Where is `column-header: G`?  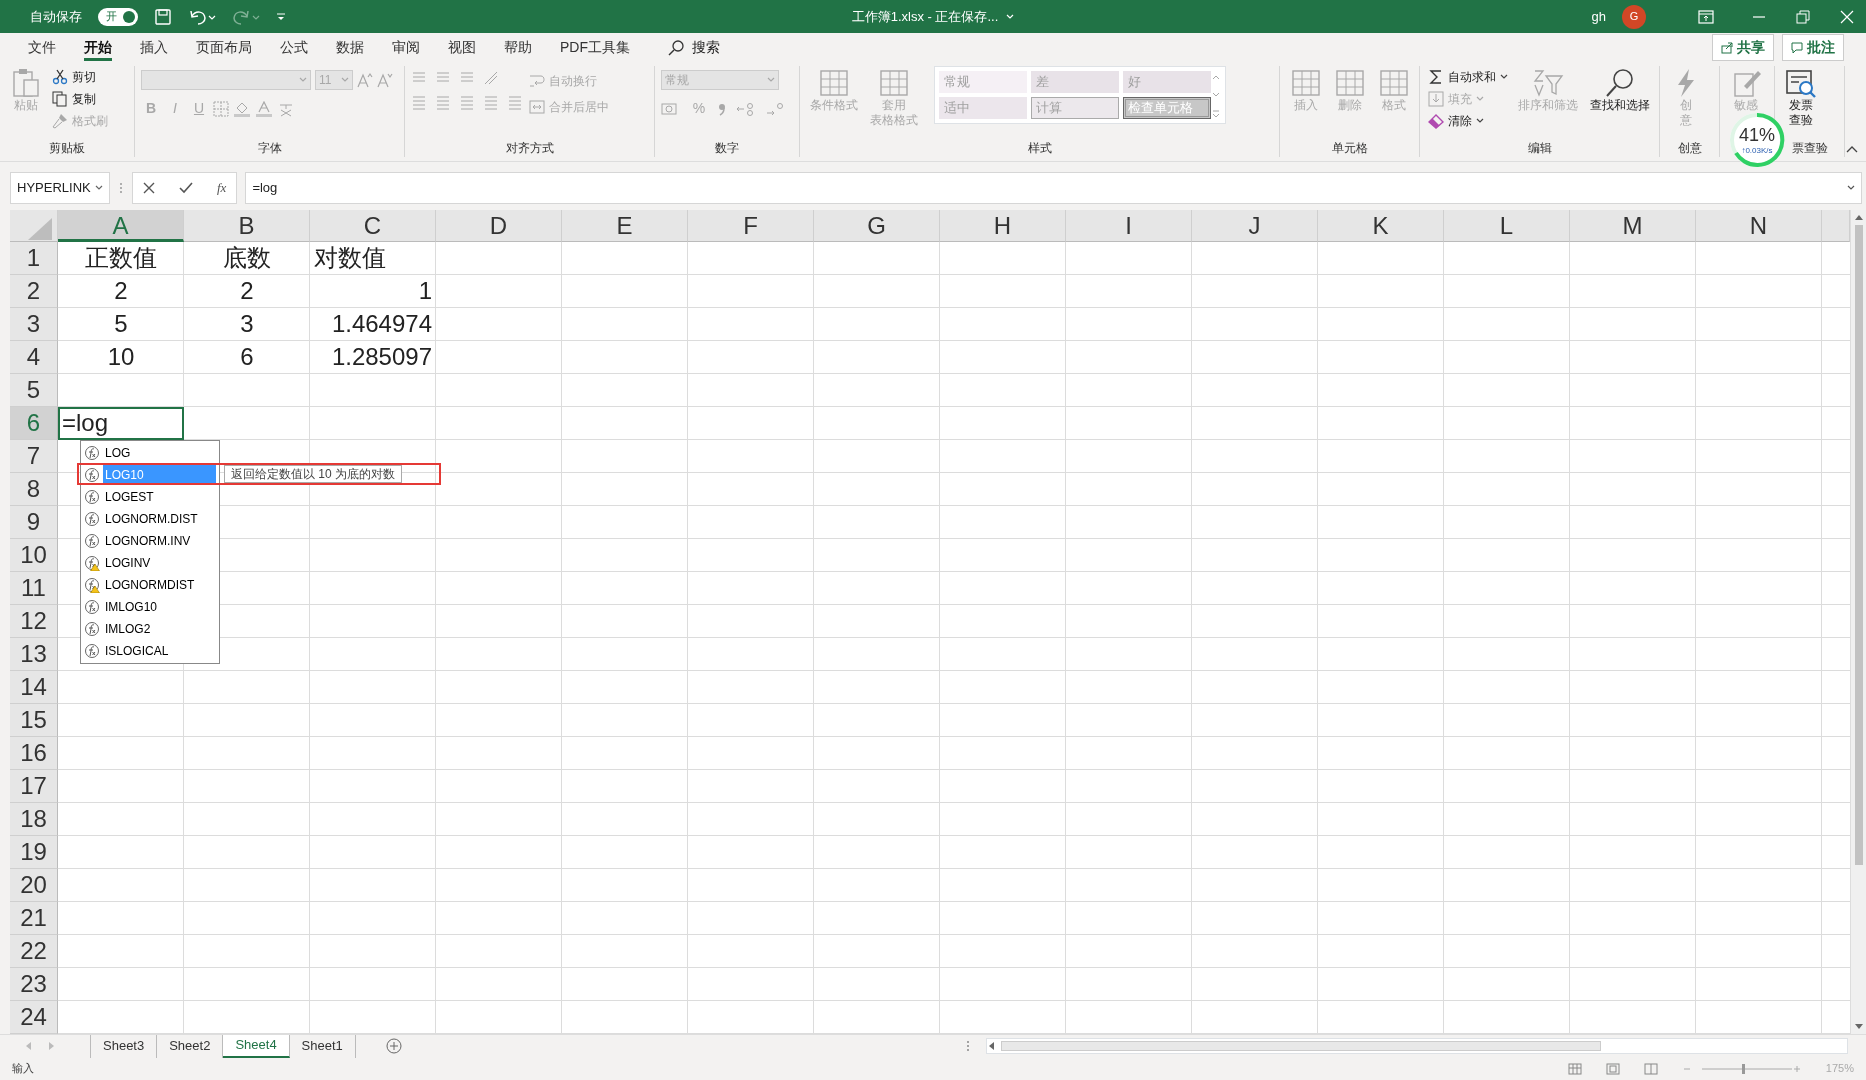 column-header: G is located at coordinates (877, 226).